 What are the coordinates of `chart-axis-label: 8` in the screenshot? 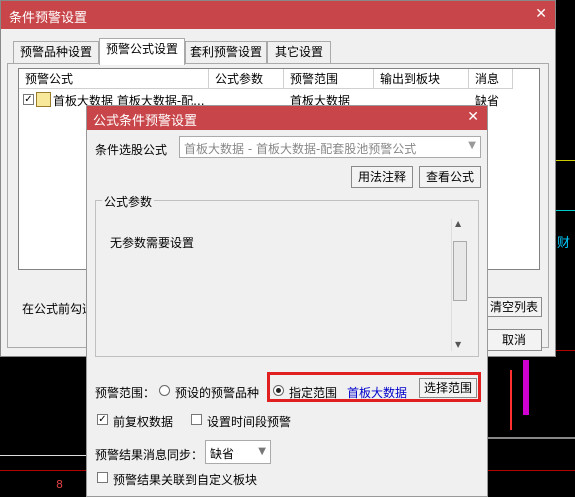 It's located at (59, 484).